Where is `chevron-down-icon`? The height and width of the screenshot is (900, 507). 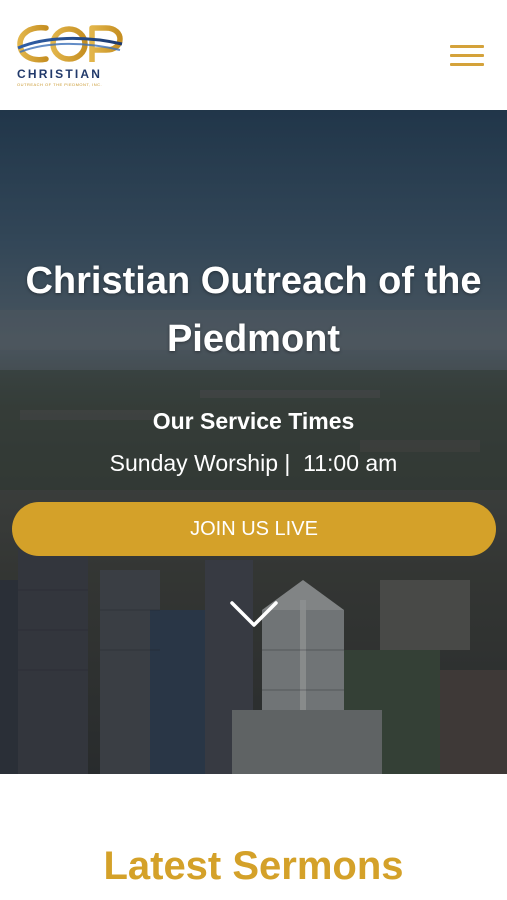
chevron-down-icon is located at coordinates (254, 614).